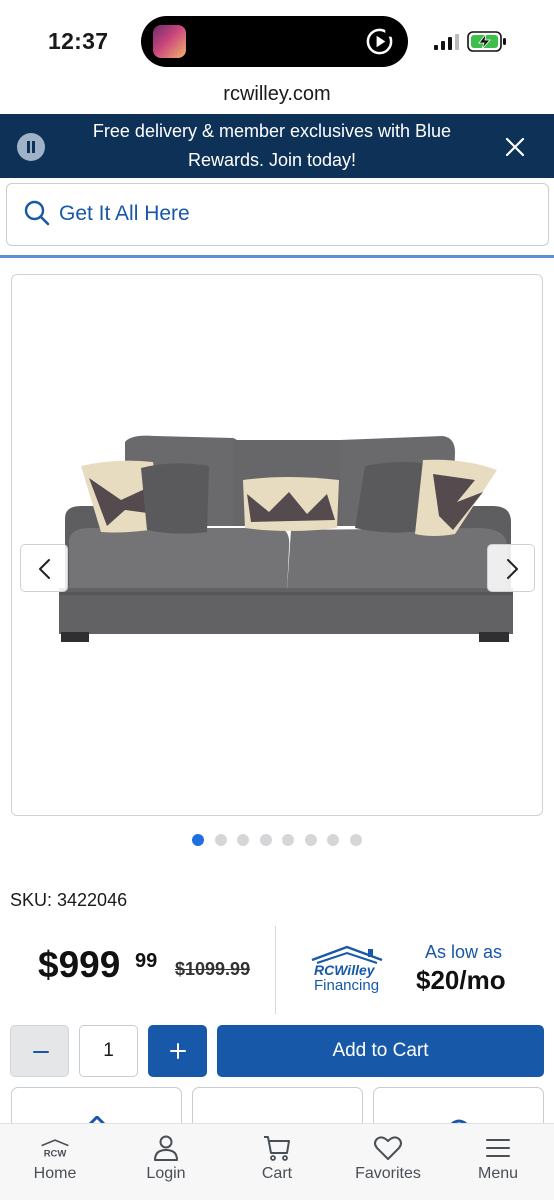 The image size is (554, 1200). What do you see at coordinates (108, 1051) in the screenshot?
I see `quantity-input: 1` at bounding box center [108, 1051].